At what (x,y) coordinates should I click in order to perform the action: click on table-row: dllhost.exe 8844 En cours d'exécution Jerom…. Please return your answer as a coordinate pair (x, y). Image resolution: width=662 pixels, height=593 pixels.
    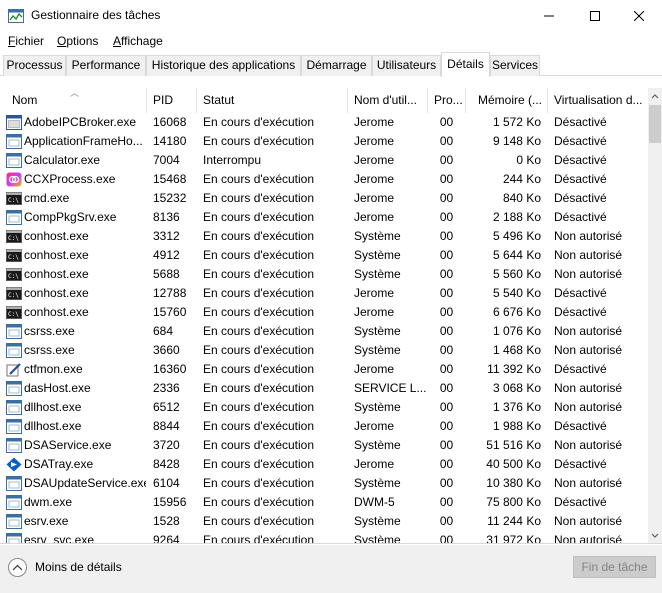
    Looking at the image, I should click on (324, 426).